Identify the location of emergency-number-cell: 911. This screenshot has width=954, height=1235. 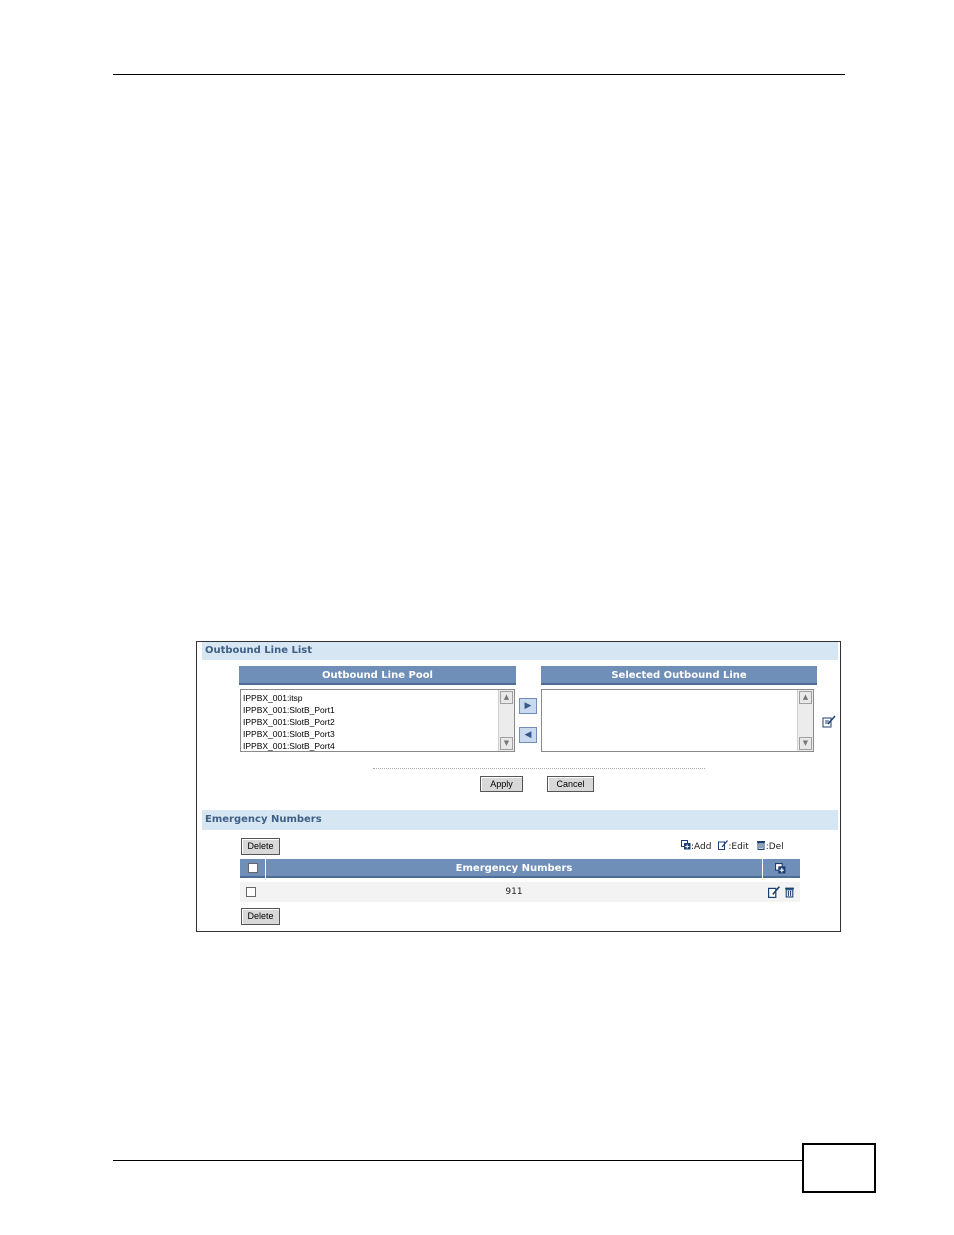
(514, 892).